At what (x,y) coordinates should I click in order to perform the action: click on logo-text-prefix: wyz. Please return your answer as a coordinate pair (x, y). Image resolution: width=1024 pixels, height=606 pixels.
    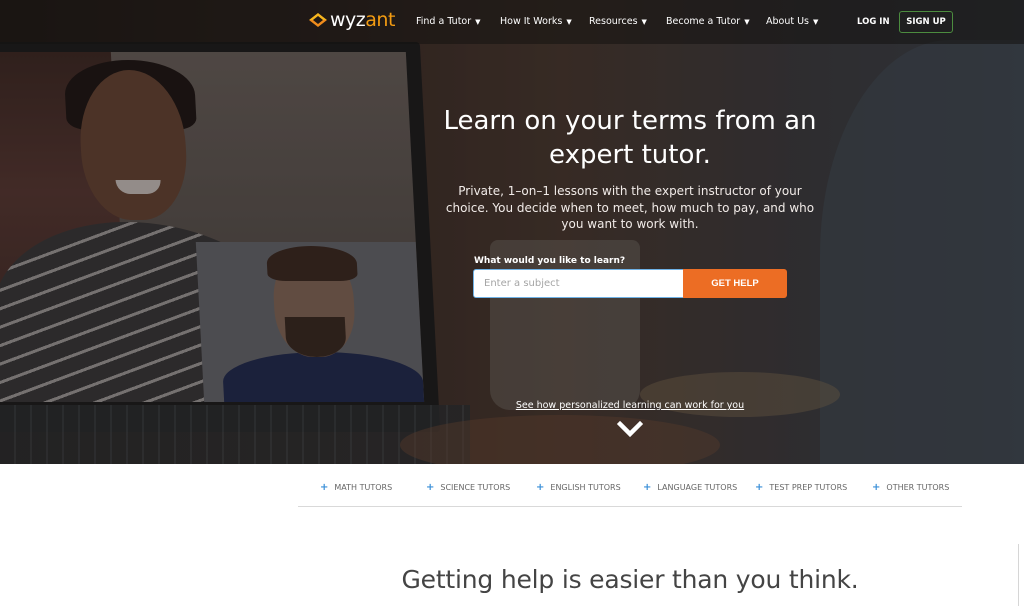
    Looking at the image, I should click on (348, 20).